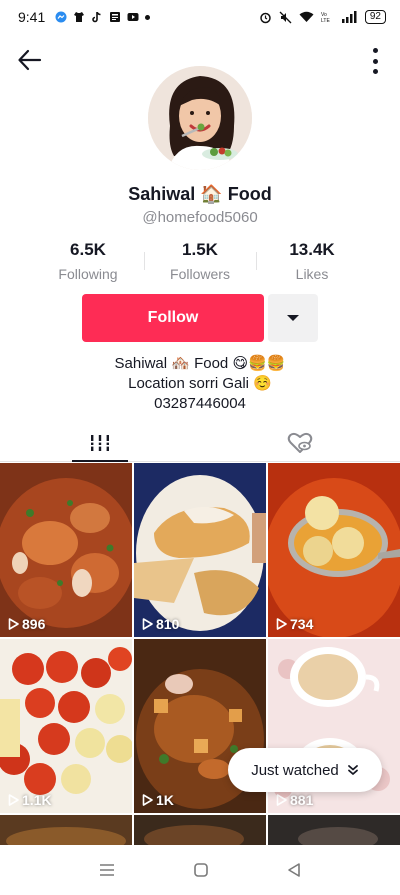 This screenshot has height=895, width=400. Describe the element at coordinates (96, 17) in the screenshot. I see `tiktok-icon` at that location.